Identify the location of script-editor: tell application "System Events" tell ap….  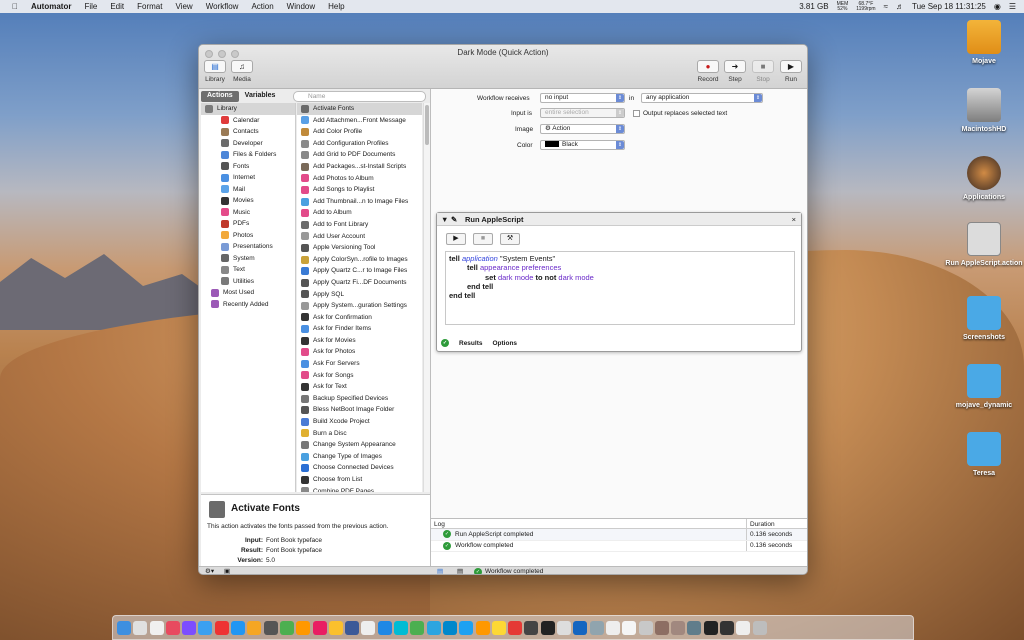
(620, 288).